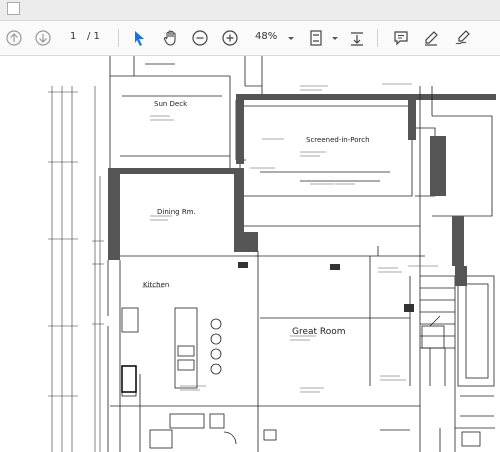  I want to click on pdf-toolbar: 1 / 1 48%, so click(250, 38).